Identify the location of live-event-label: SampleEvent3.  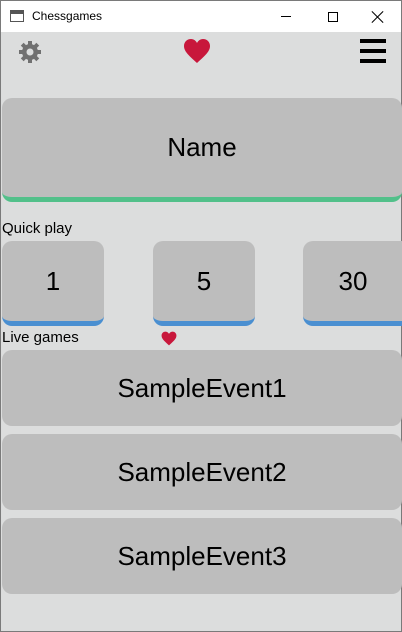
(202, 555).